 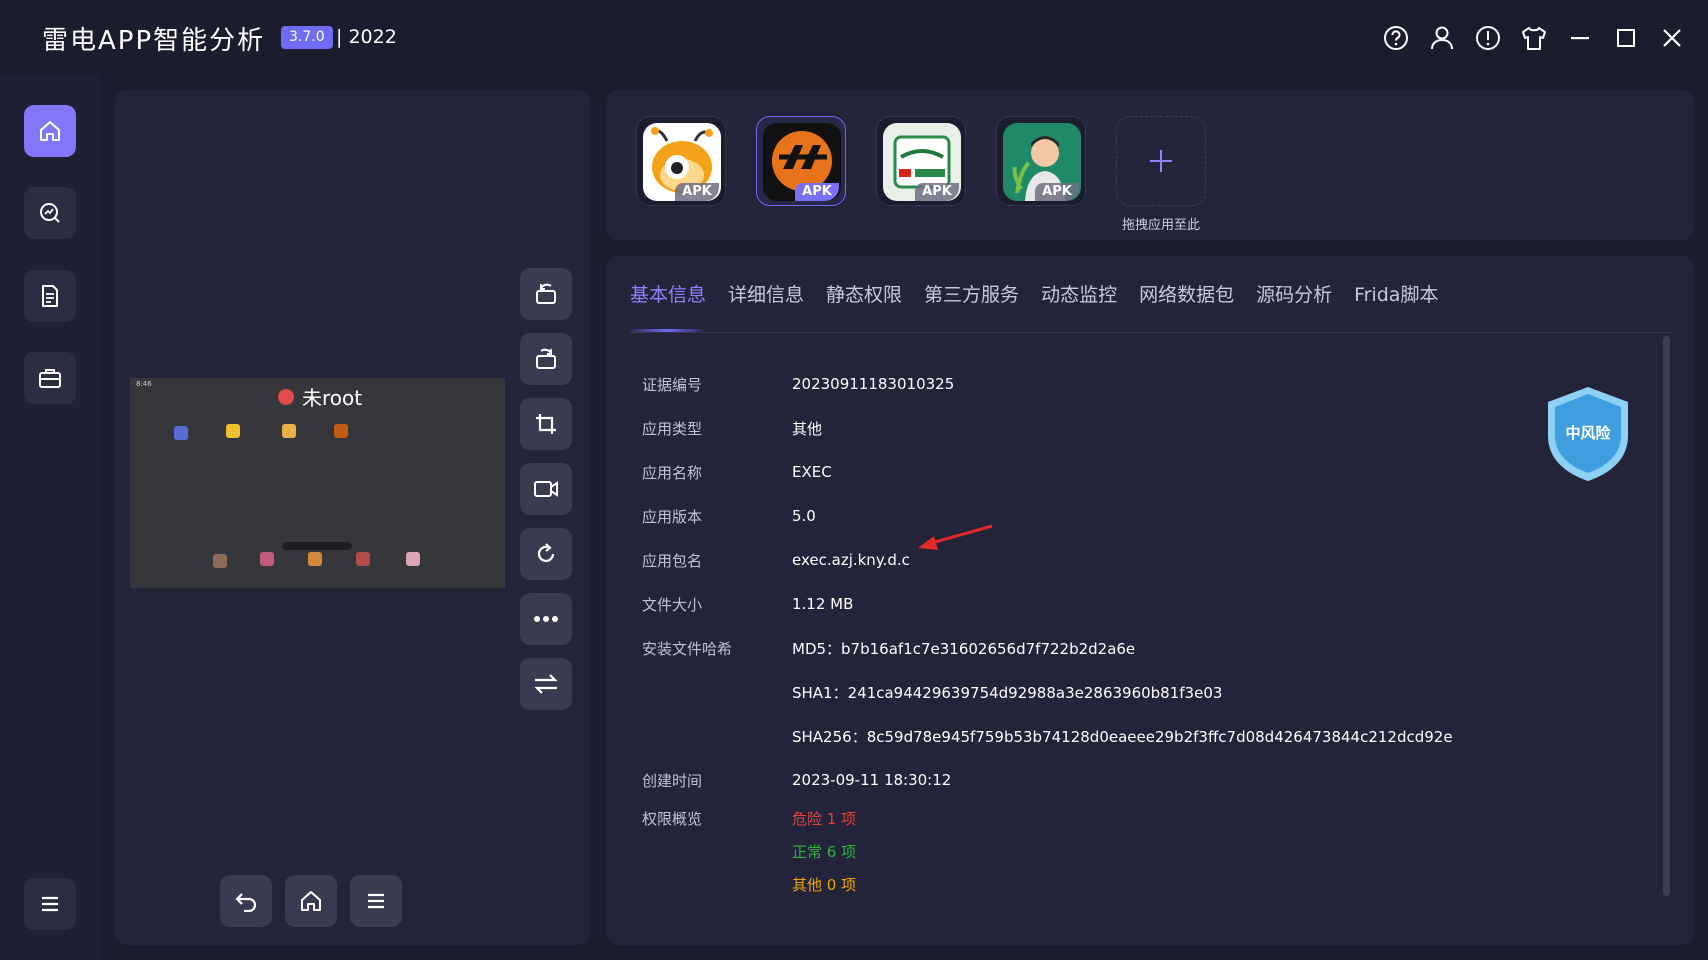 I want to click on swap-button, so click(x=546, y=684).